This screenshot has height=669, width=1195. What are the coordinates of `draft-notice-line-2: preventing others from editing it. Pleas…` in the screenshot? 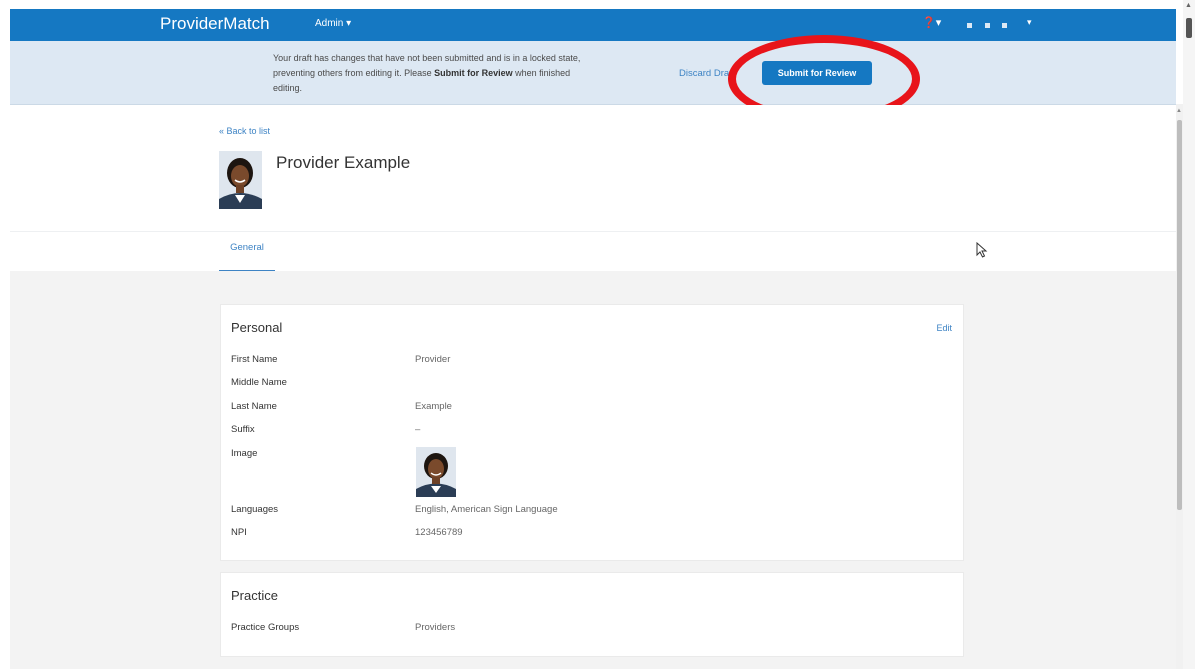 It's located at (354, 73).